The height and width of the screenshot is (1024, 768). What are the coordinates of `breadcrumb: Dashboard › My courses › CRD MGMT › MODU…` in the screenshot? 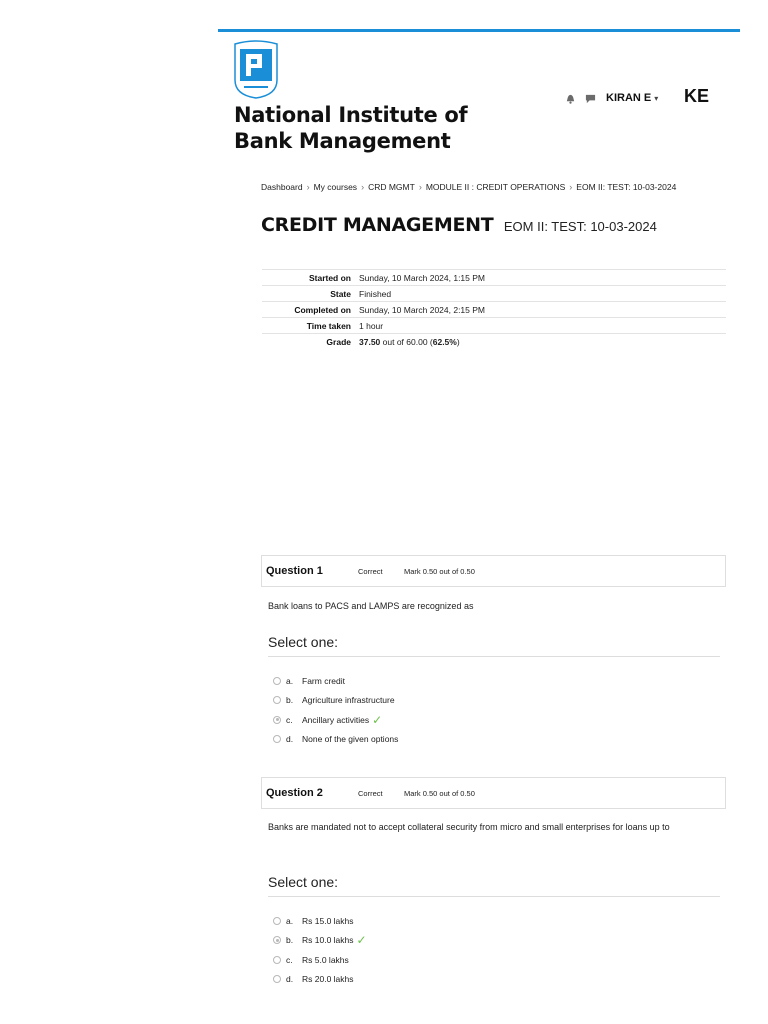 It's located at (468, 187).